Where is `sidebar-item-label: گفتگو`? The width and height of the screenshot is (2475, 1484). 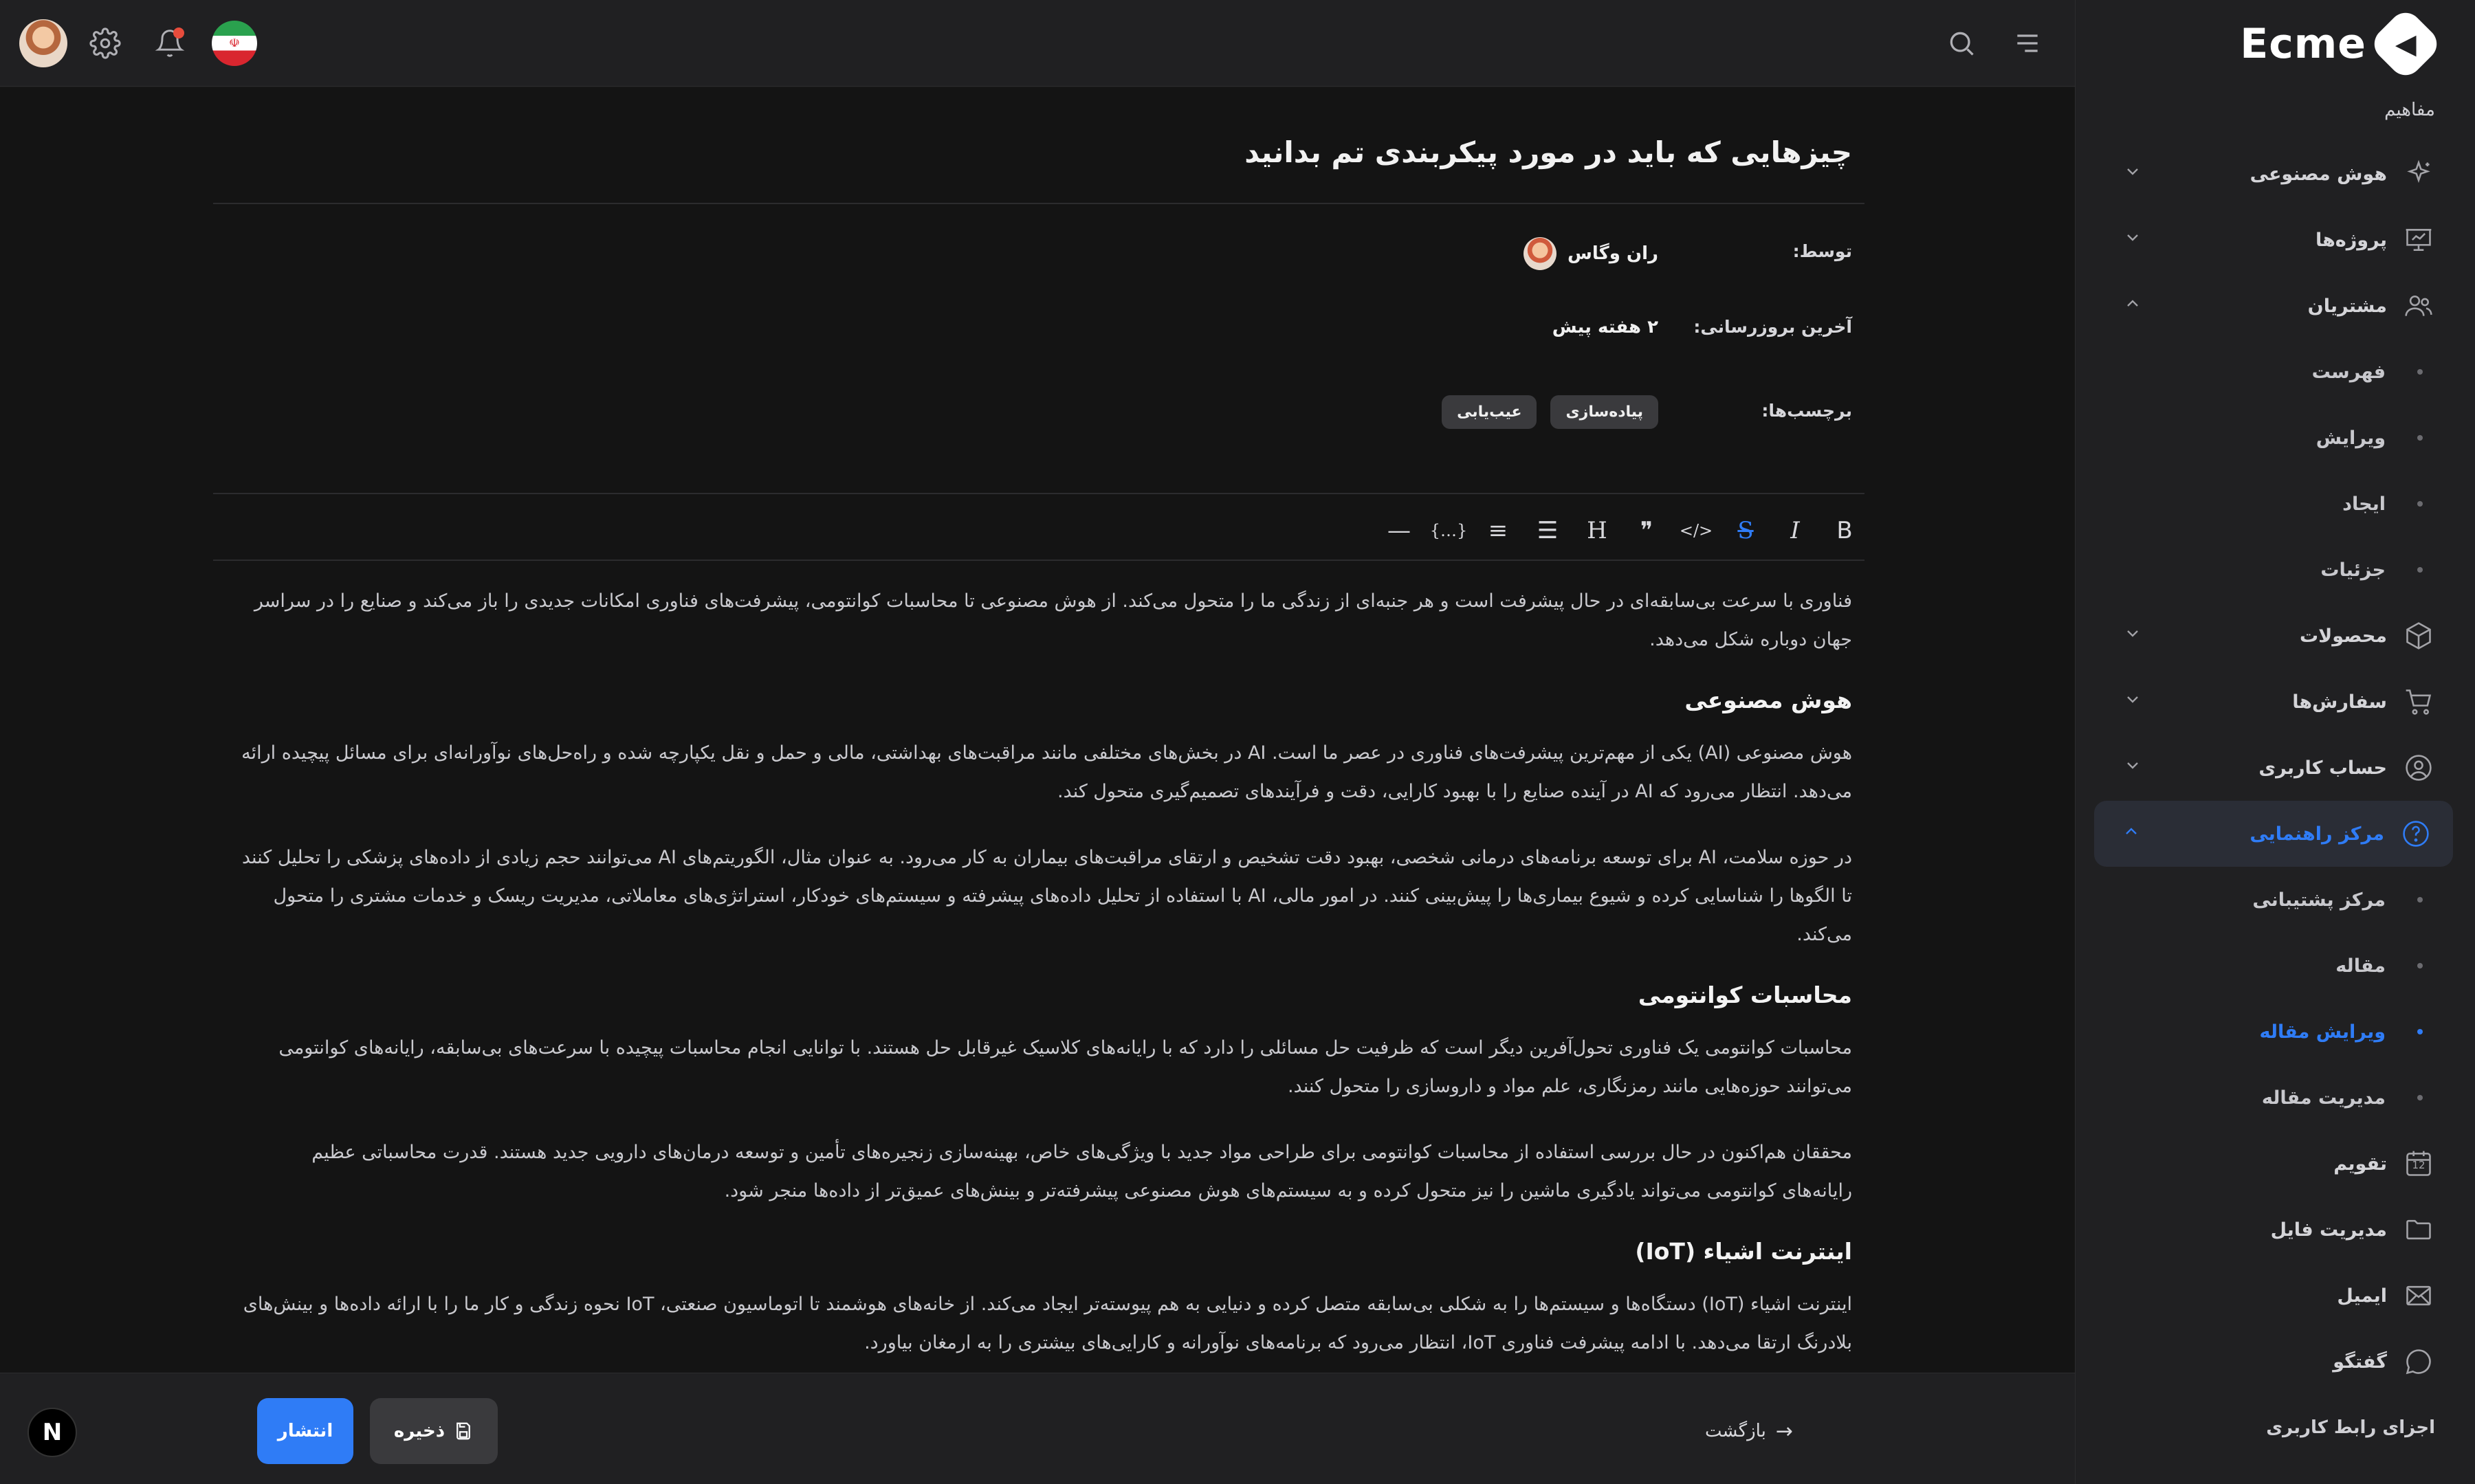 sidebar-item-label: گفتگو is located at coordinates (2360, 1362).